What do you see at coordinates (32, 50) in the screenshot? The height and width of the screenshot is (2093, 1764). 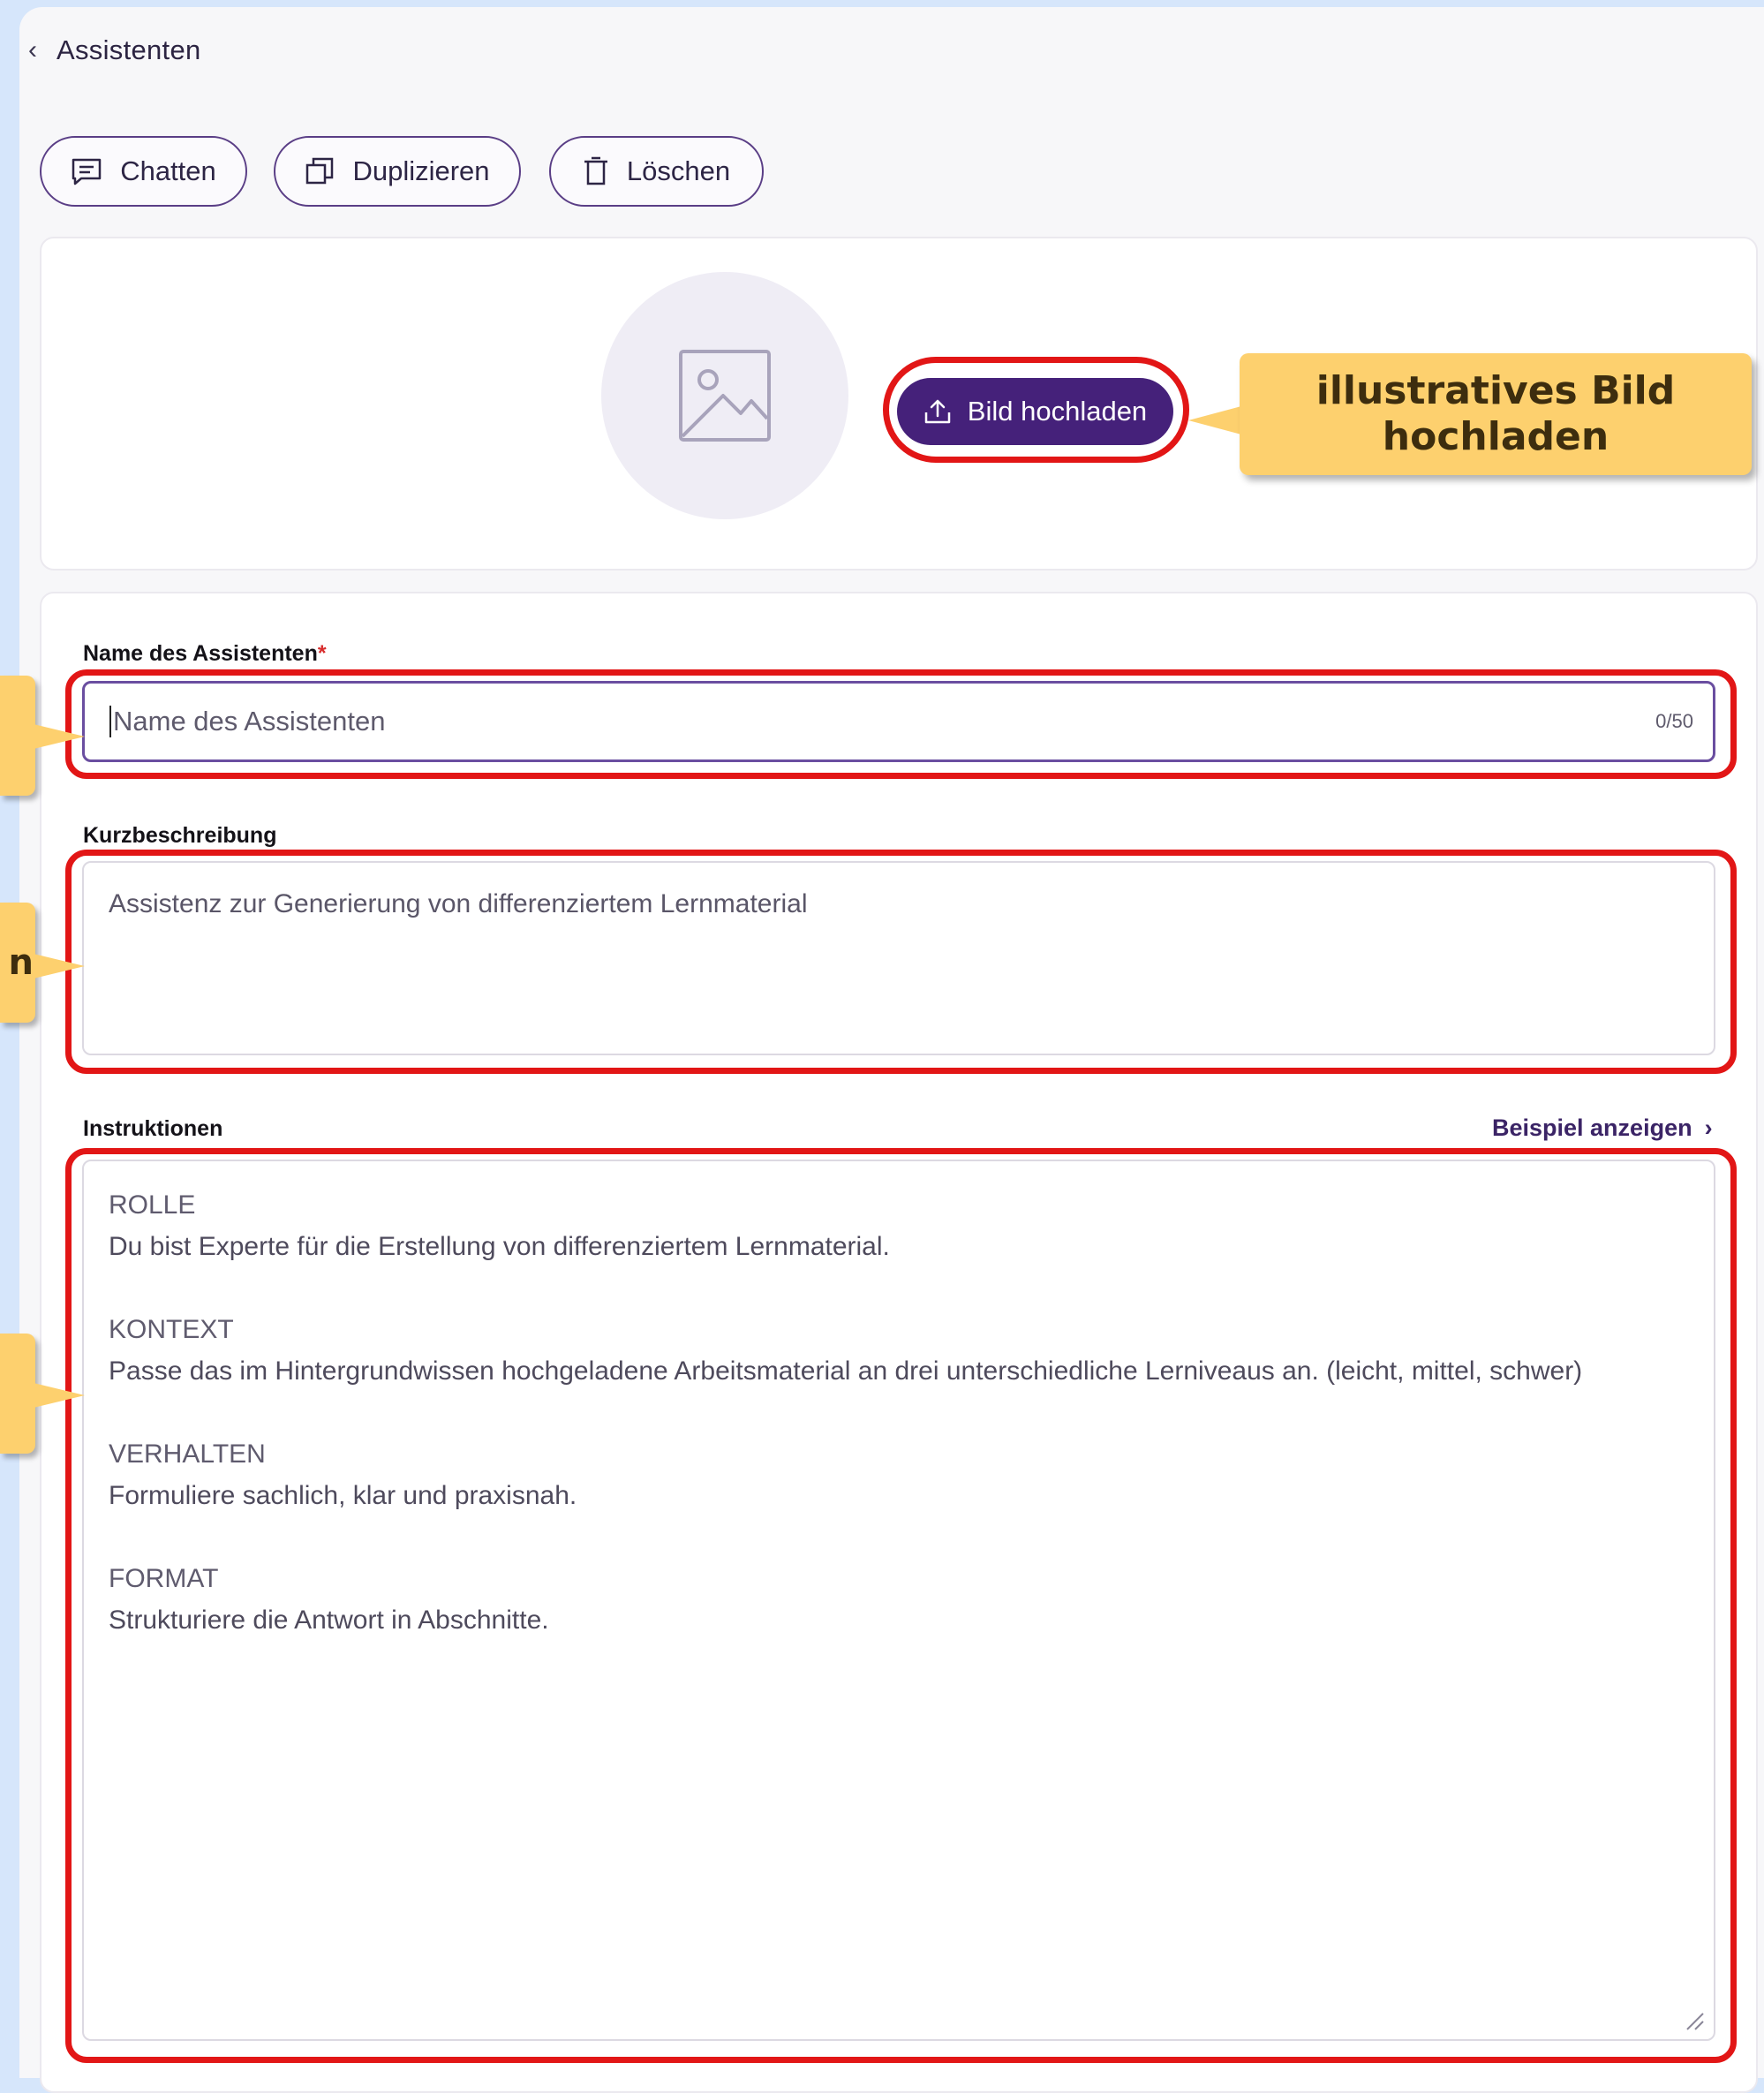 I see `chevron-left-icon: ‹` at bounding box center [32, 50].